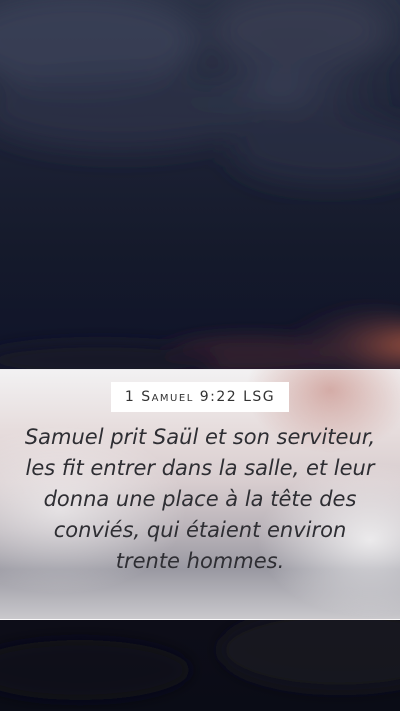  I want to click on verse-reference: 1 Samuel 9:22 LSG, so click(200, 397).